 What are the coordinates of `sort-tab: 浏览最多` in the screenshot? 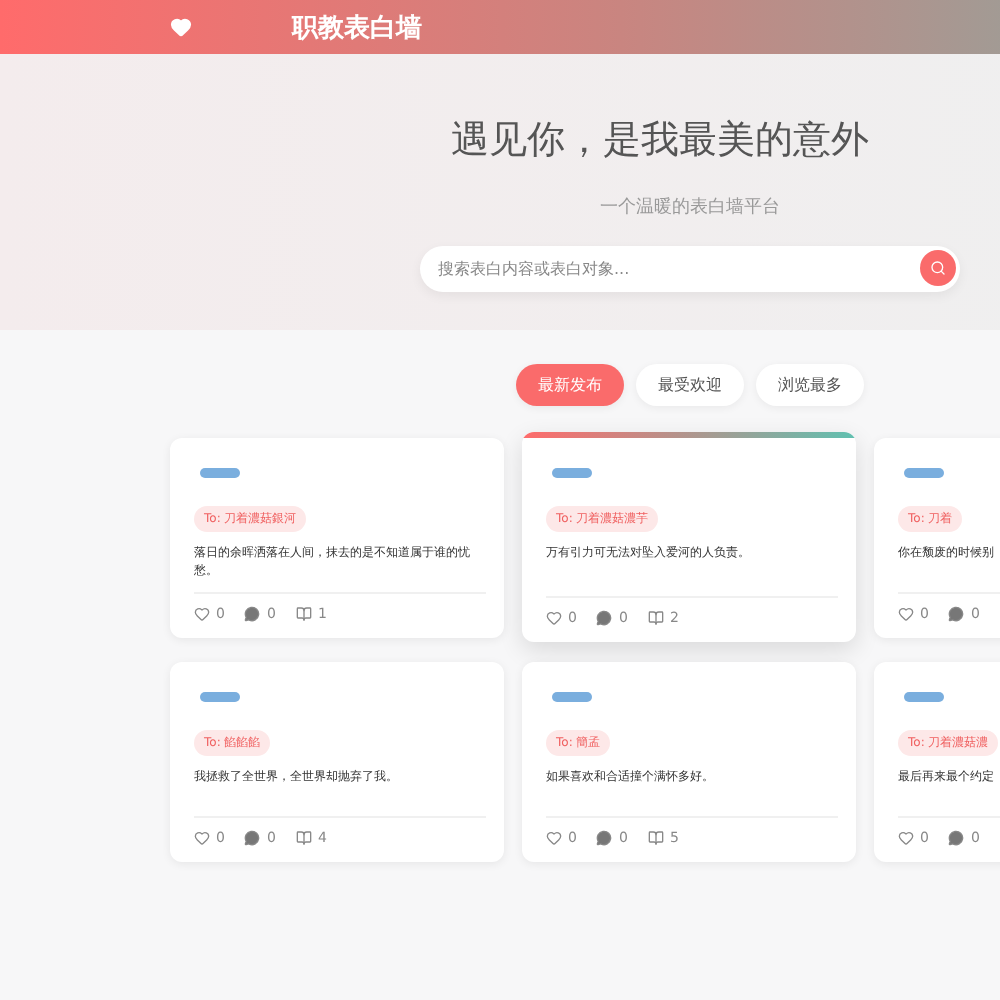 It's located at (810, 385).